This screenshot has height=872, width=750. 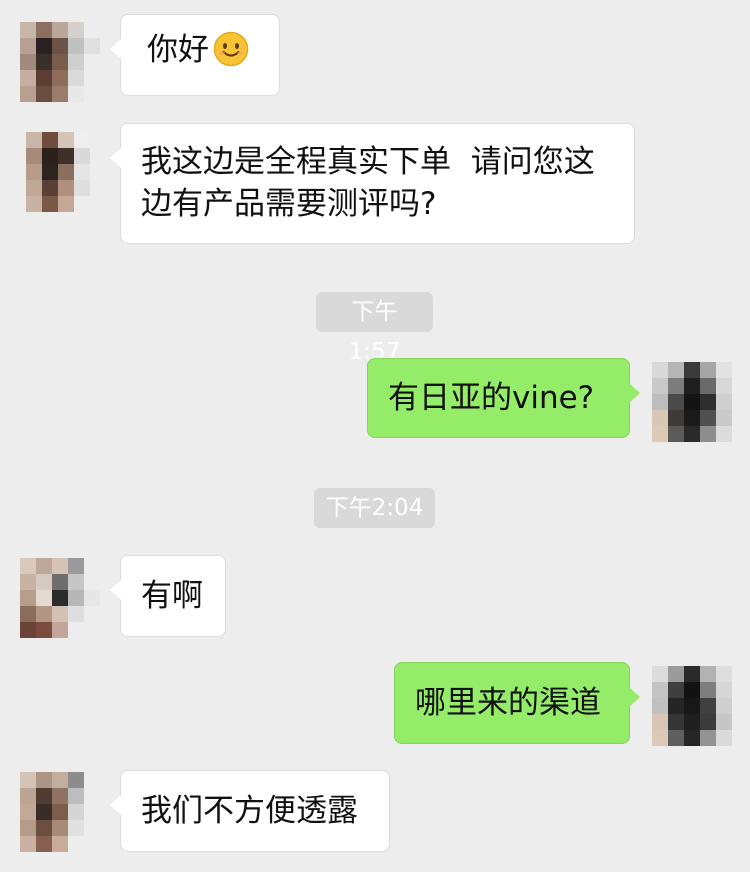 I want to click on timestamp: 下午1:57, so click(x=374, y=328).